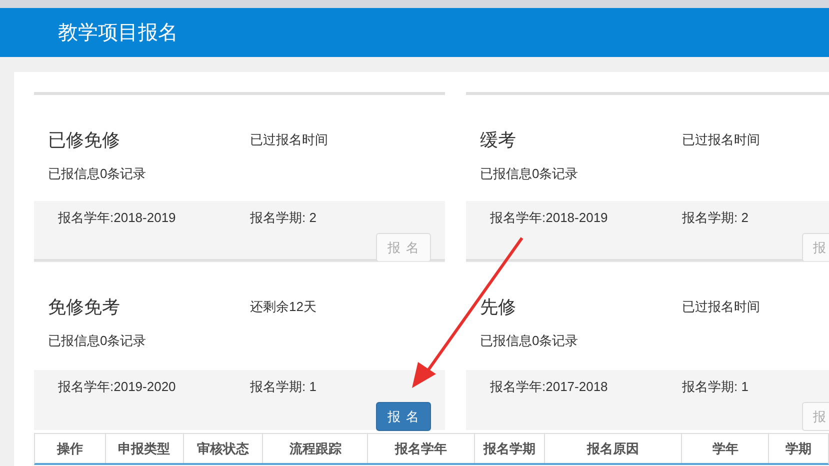 Image resolution: width=829 pixels, height=466 pixels. Describe the element at coordinates (403, 416) in the screenshot. I see `signup-button: 报 名` at that location.